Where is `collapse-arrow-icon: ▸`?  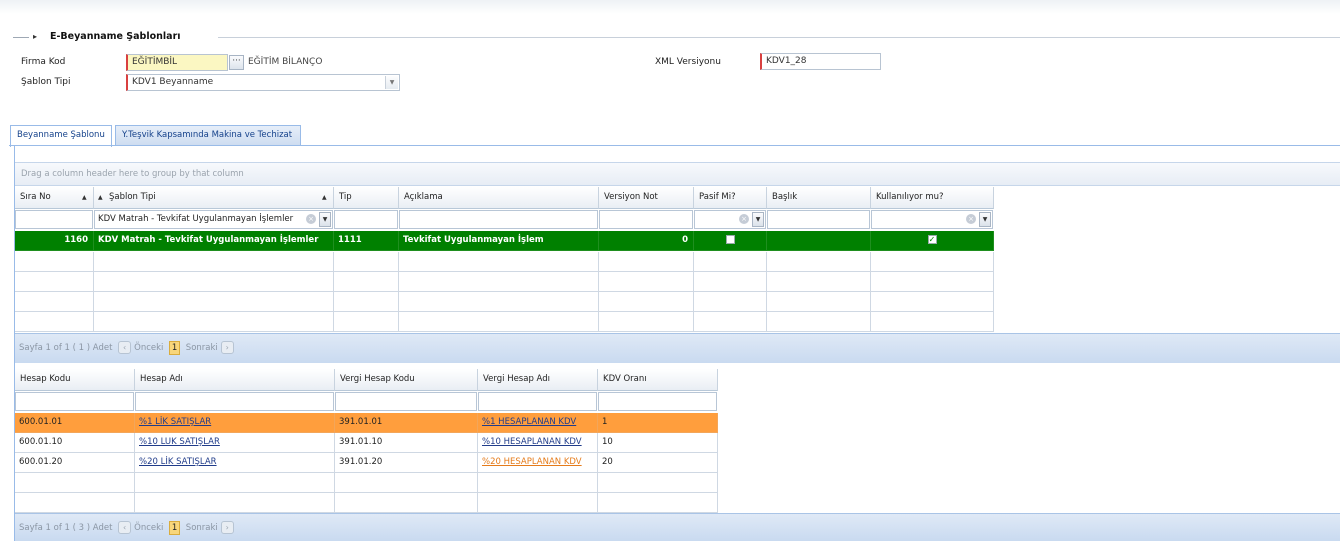
collapse-arrow-icon: ▸ is located at coordinates (35, 36).